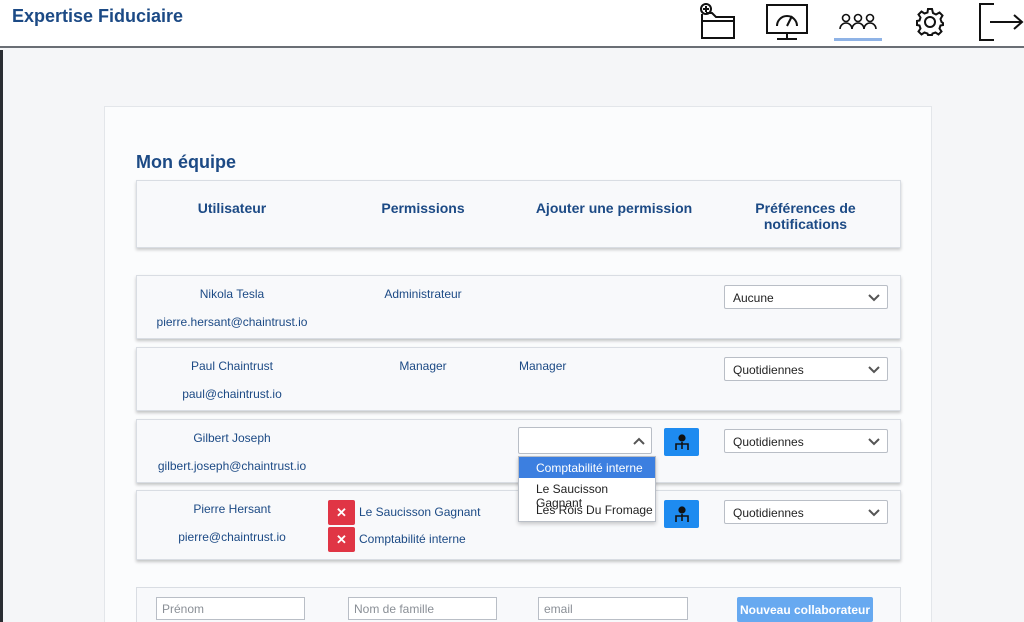 The width and height of the screenshot is (1024, 622). Describe the element at coordinates (512, 24) in the screenshot. I see `top-header: Expertise Fiduciaire` at that location.